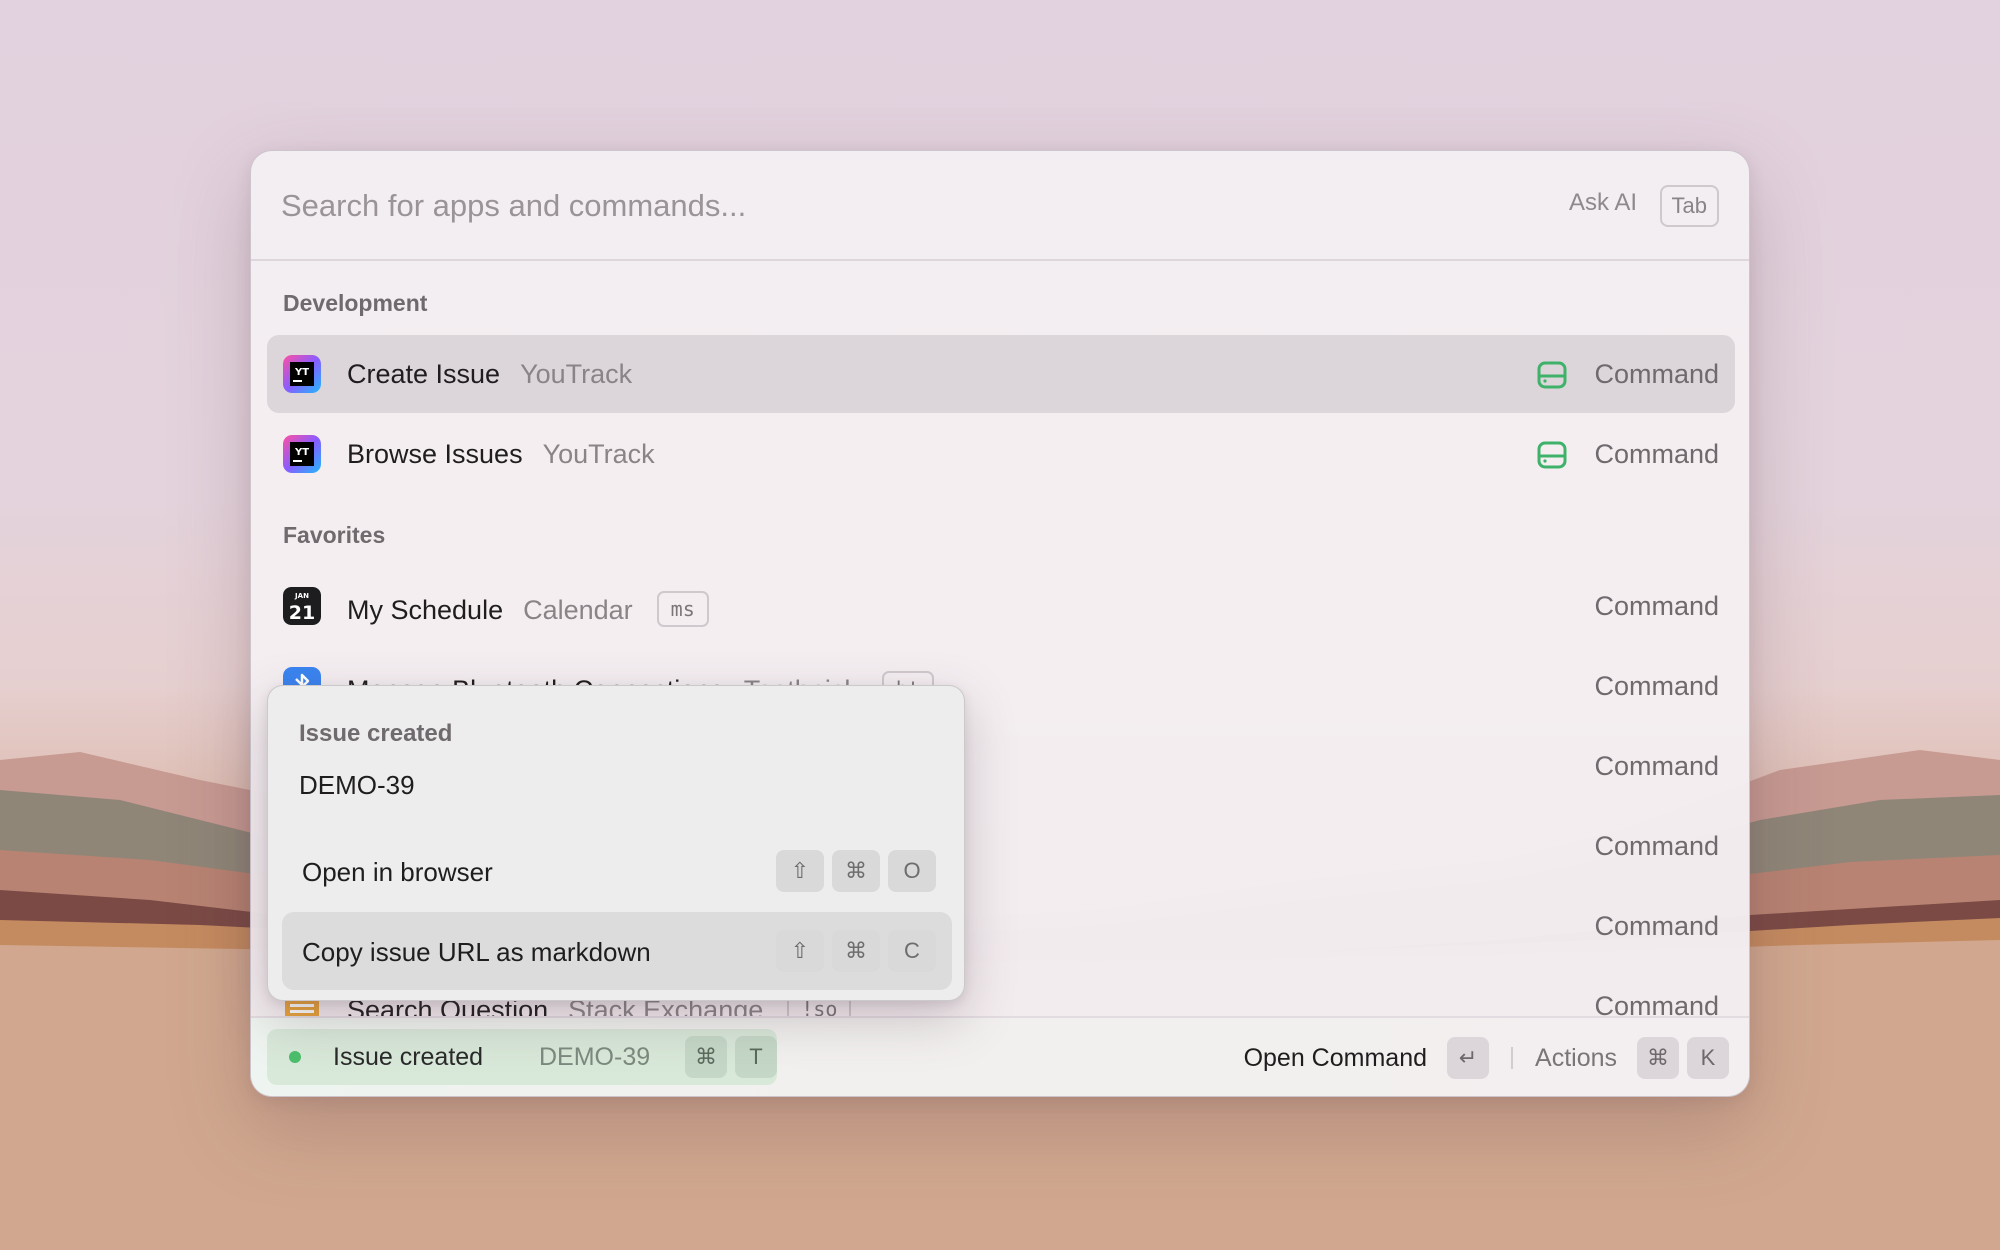 The image size is (2000, 1250). I want to click on t-key: T, so click(756, 1057).